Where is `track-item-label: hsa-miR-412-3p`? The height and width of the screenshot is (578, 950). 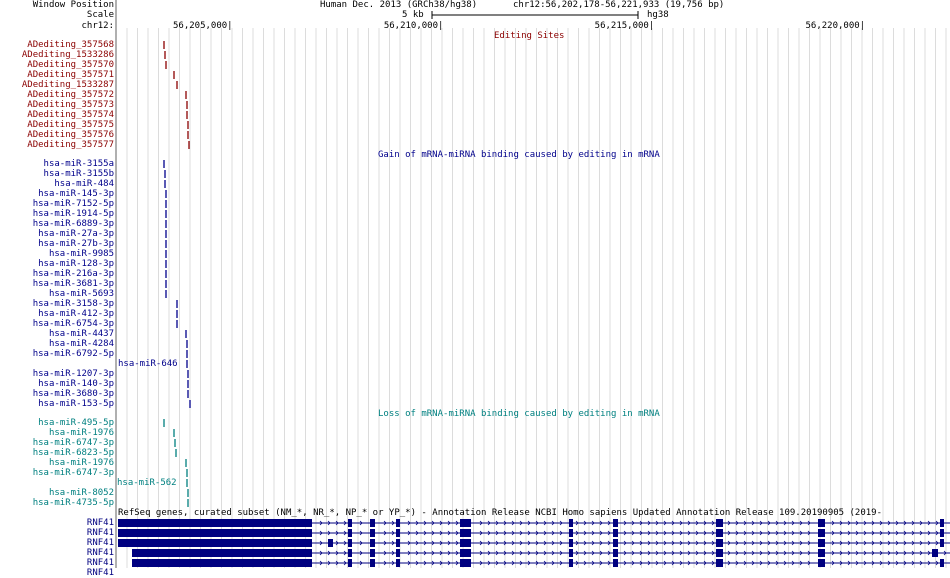 track-item-label: hsa-miR-412-3p is located at coordinates (57, 314).